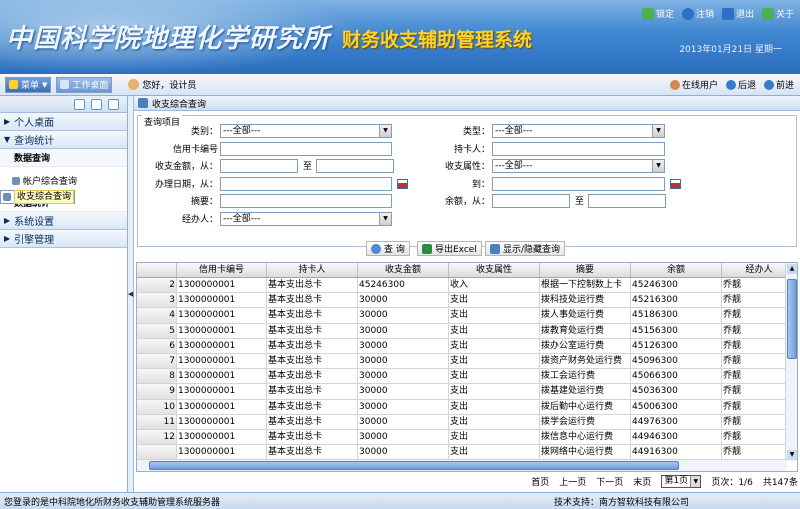  I want to click on exit-link: 退出, so click(737, 13).